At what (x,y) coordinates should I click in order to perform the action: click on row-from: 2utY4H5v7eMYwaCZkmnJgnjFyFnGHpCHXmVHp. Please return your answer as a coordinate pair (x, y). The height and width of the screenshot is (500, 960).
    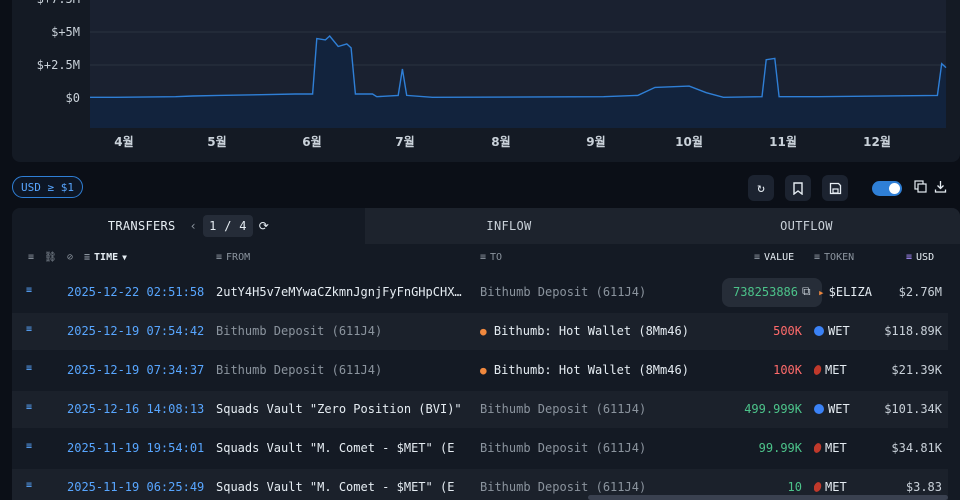
    Looking at the image, I should click on (341, 292).